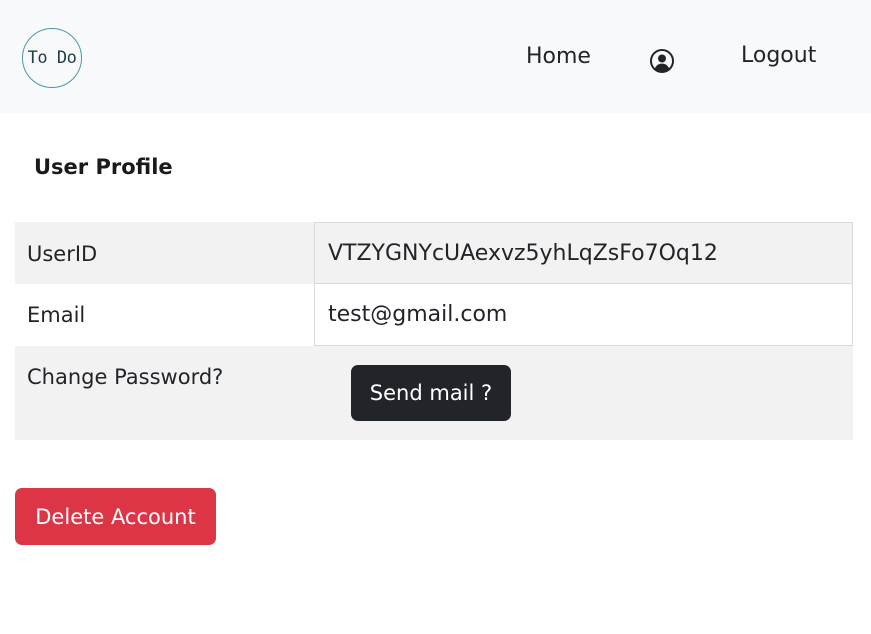  What do you see at coordinates (558, 56) in the screenshot?
I see `nav-home-link: Home` at bounding box center [558, 56].